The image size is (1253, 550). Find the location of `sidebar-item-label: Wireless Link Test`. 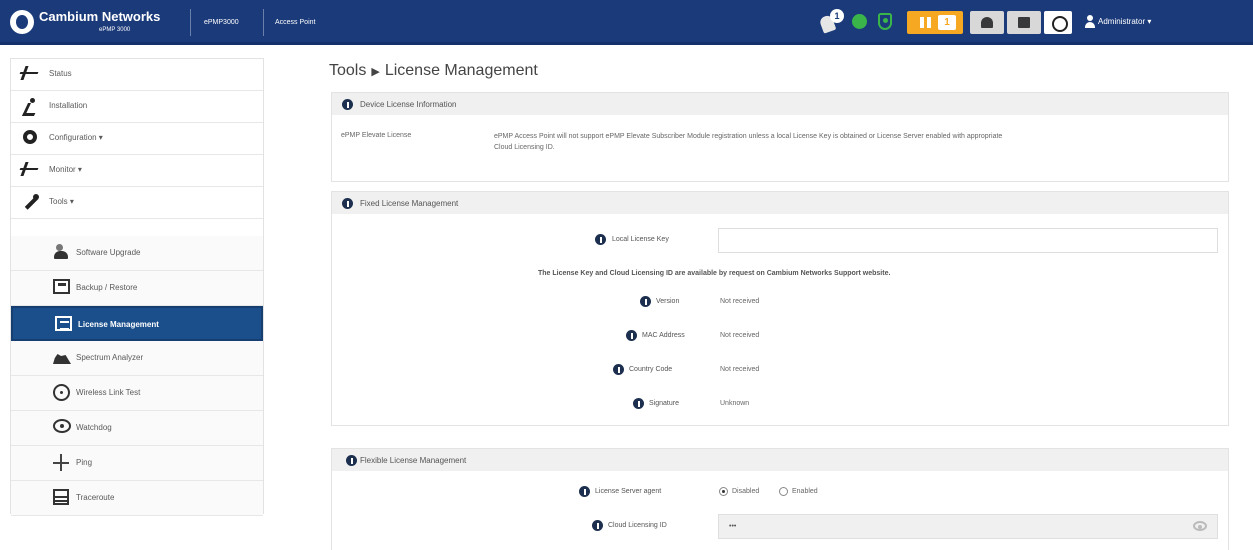

sidebar-item-label: Wireless Link Test is located at coordinates (108, 392).